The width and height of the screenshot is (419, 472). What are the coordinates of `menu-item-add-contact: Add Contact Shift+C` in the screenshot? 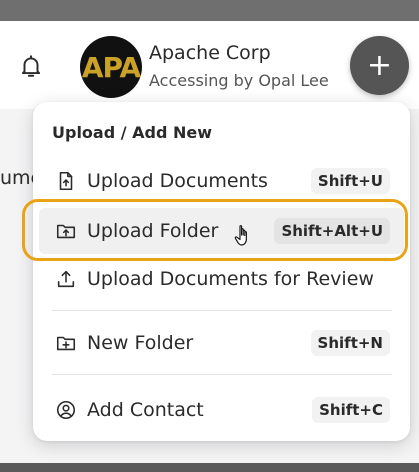 It's located at (221, 410).